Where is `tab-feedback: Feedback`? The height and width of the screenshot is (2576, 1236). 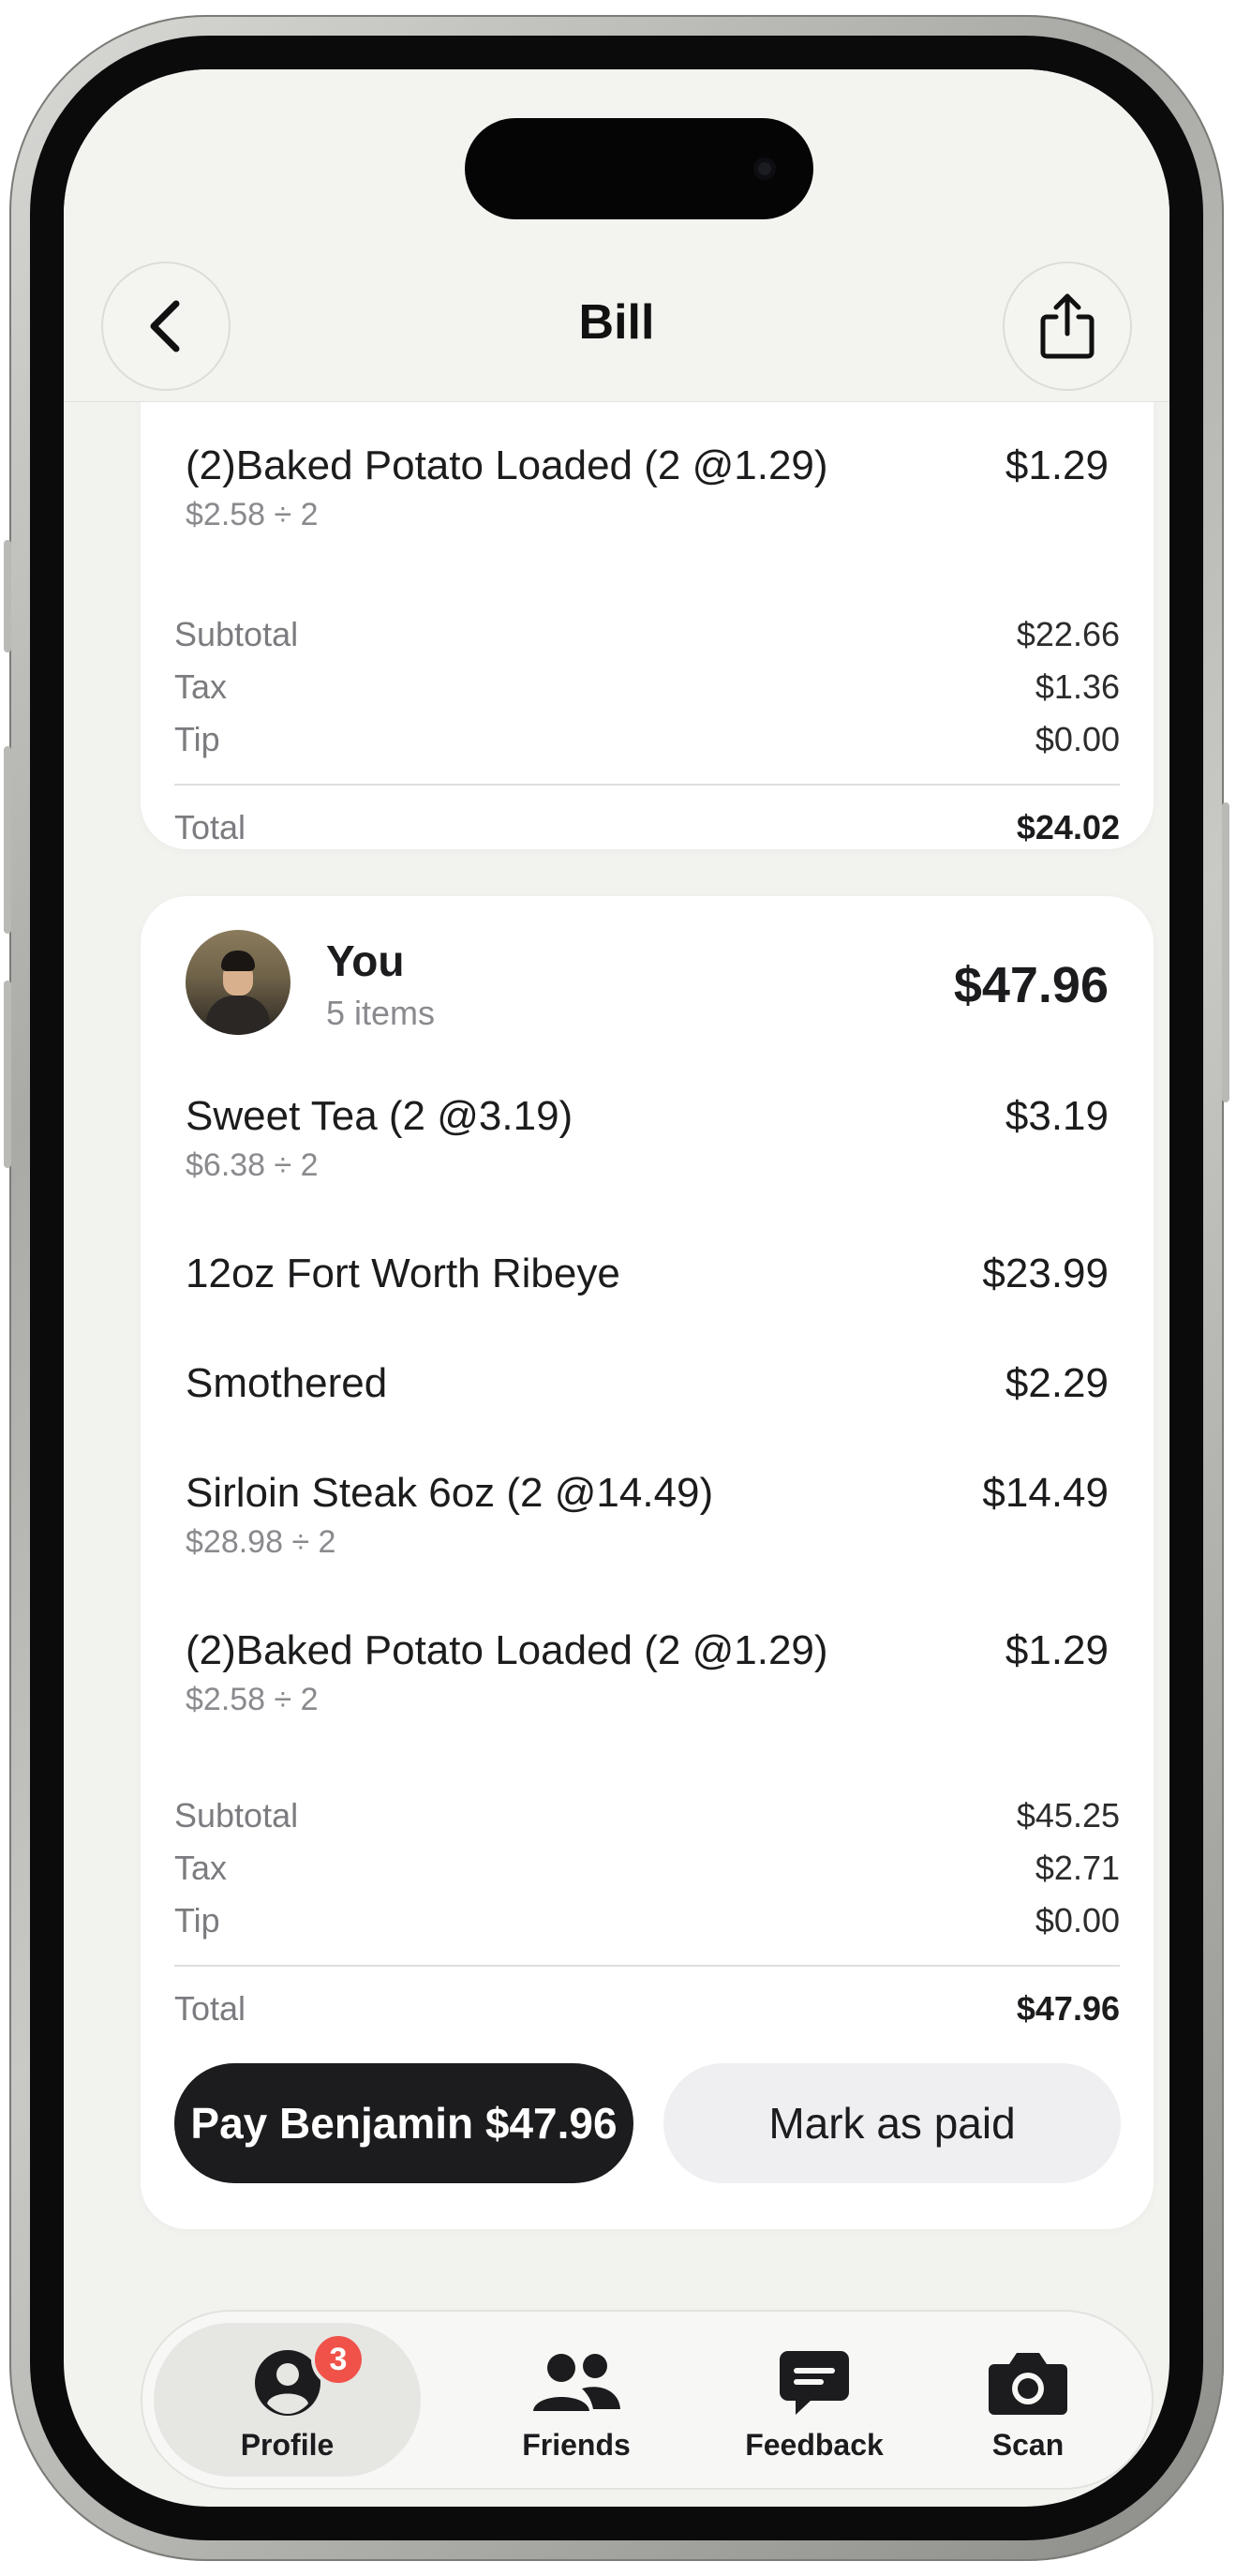 tab-feedback: Feedback is located at coordinates (814, 2400).